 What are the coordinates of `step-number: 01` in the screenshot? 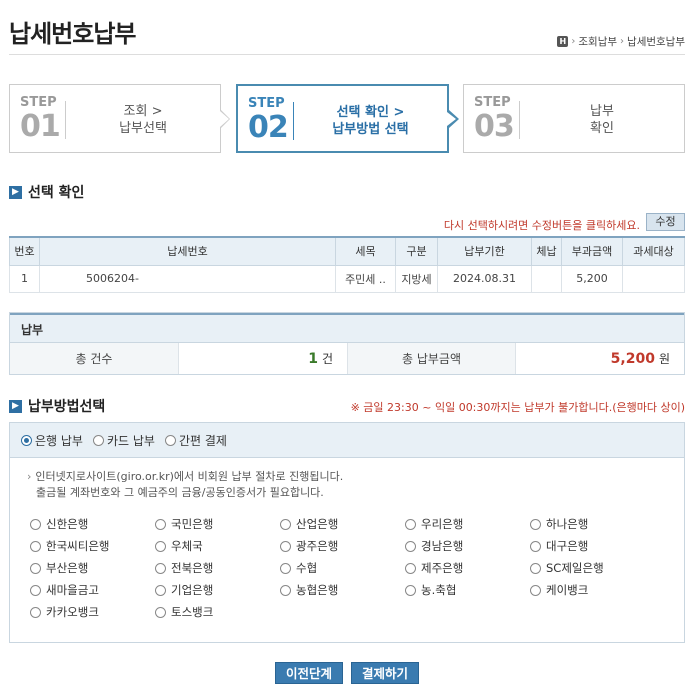 It's located at (40, 126).